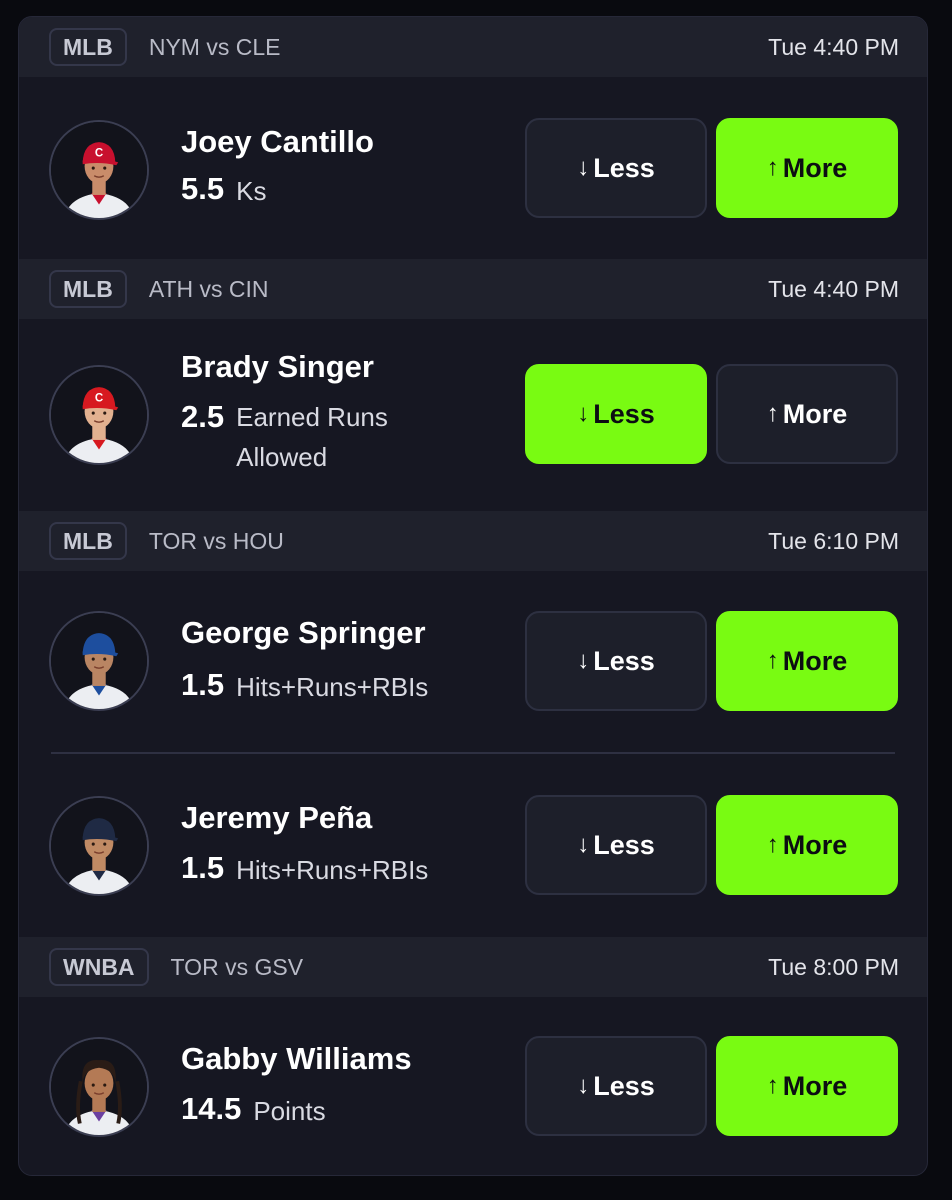  I want to click on player-name: Gabby Williams, so click(296, 1058).